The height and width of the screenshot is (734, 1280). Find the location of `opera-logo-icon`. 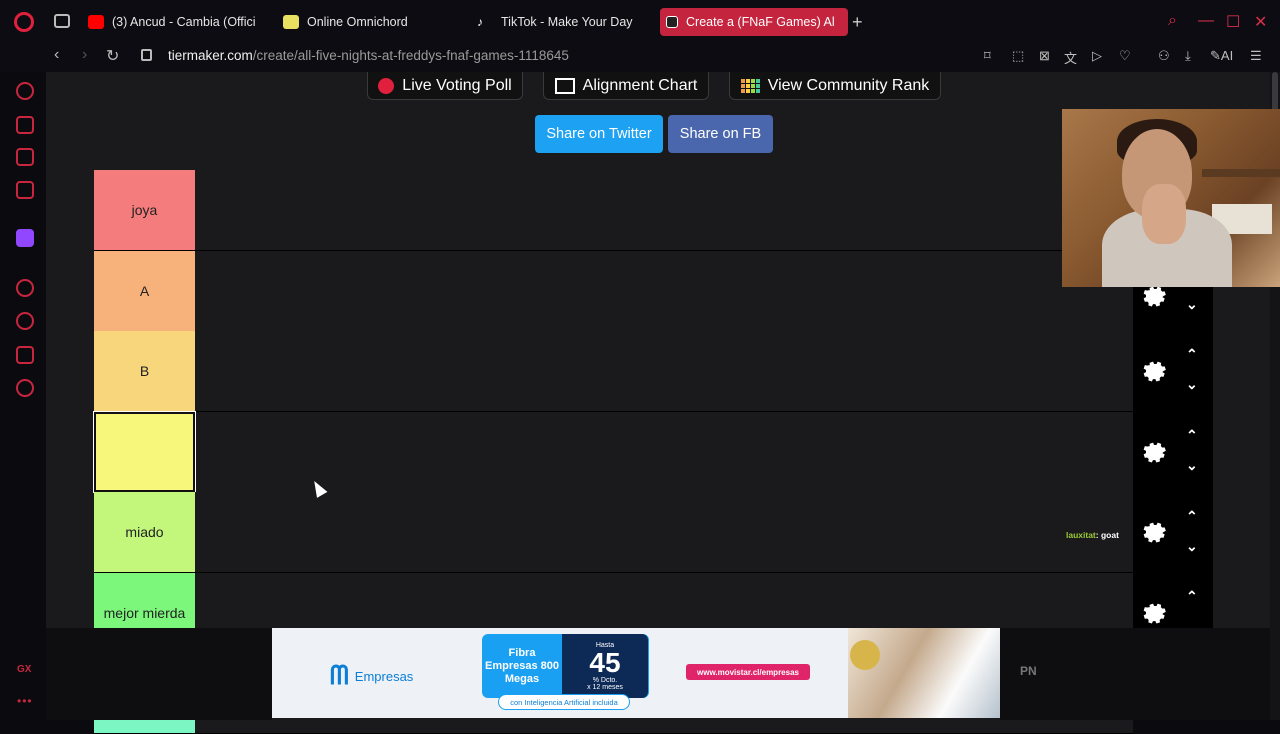

opera-logo-icon is located at coordinates (24, 22).